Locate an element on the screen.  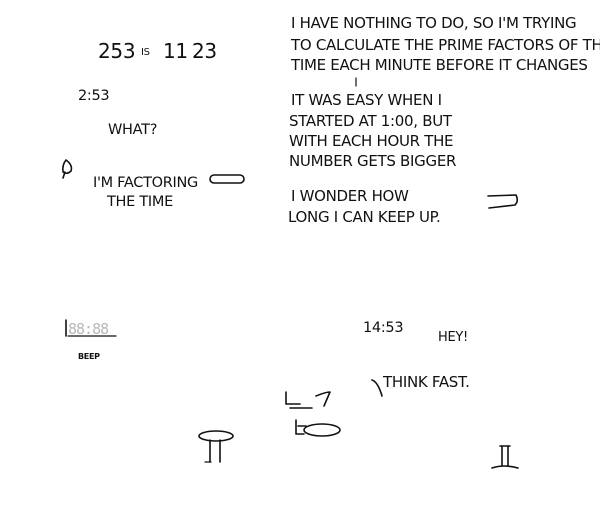
speech-factoring-1: I'M FACTORING is located at coordinates (145, 183).